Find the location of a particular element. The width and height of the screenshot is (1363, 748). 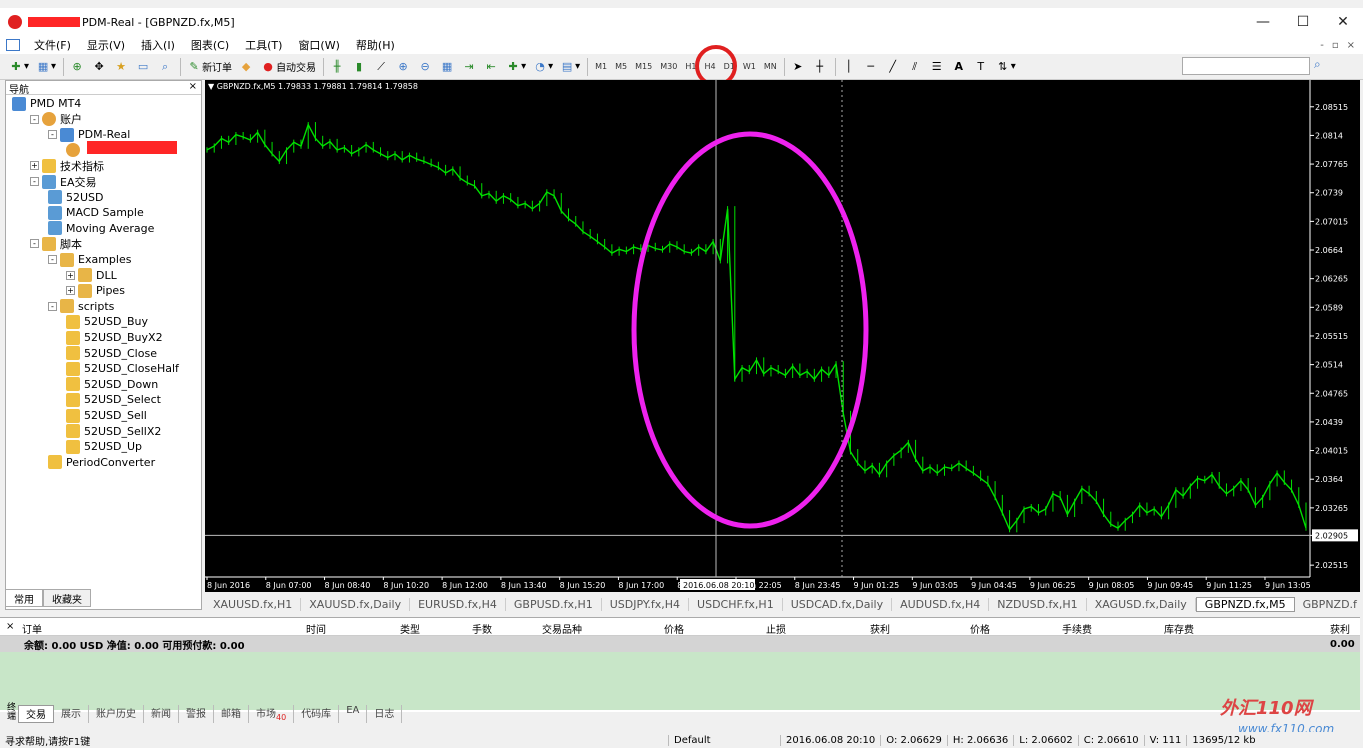

mdi-minimize-button: - is located at coordinates (1322, 45).